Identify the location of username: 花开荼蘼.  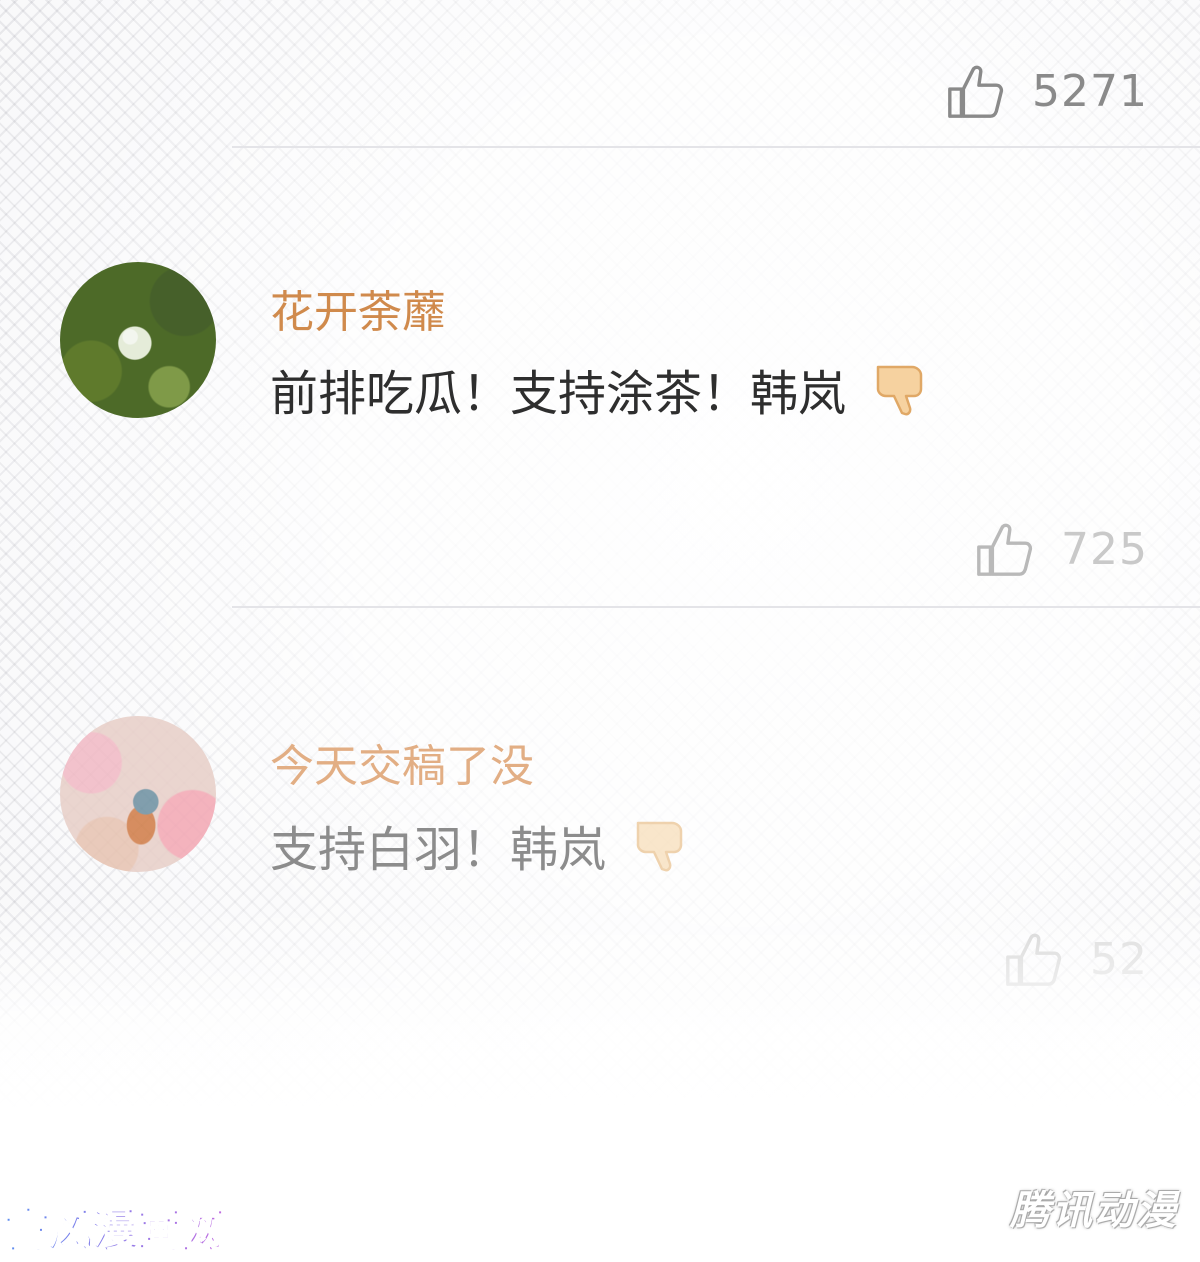
(358, 308).